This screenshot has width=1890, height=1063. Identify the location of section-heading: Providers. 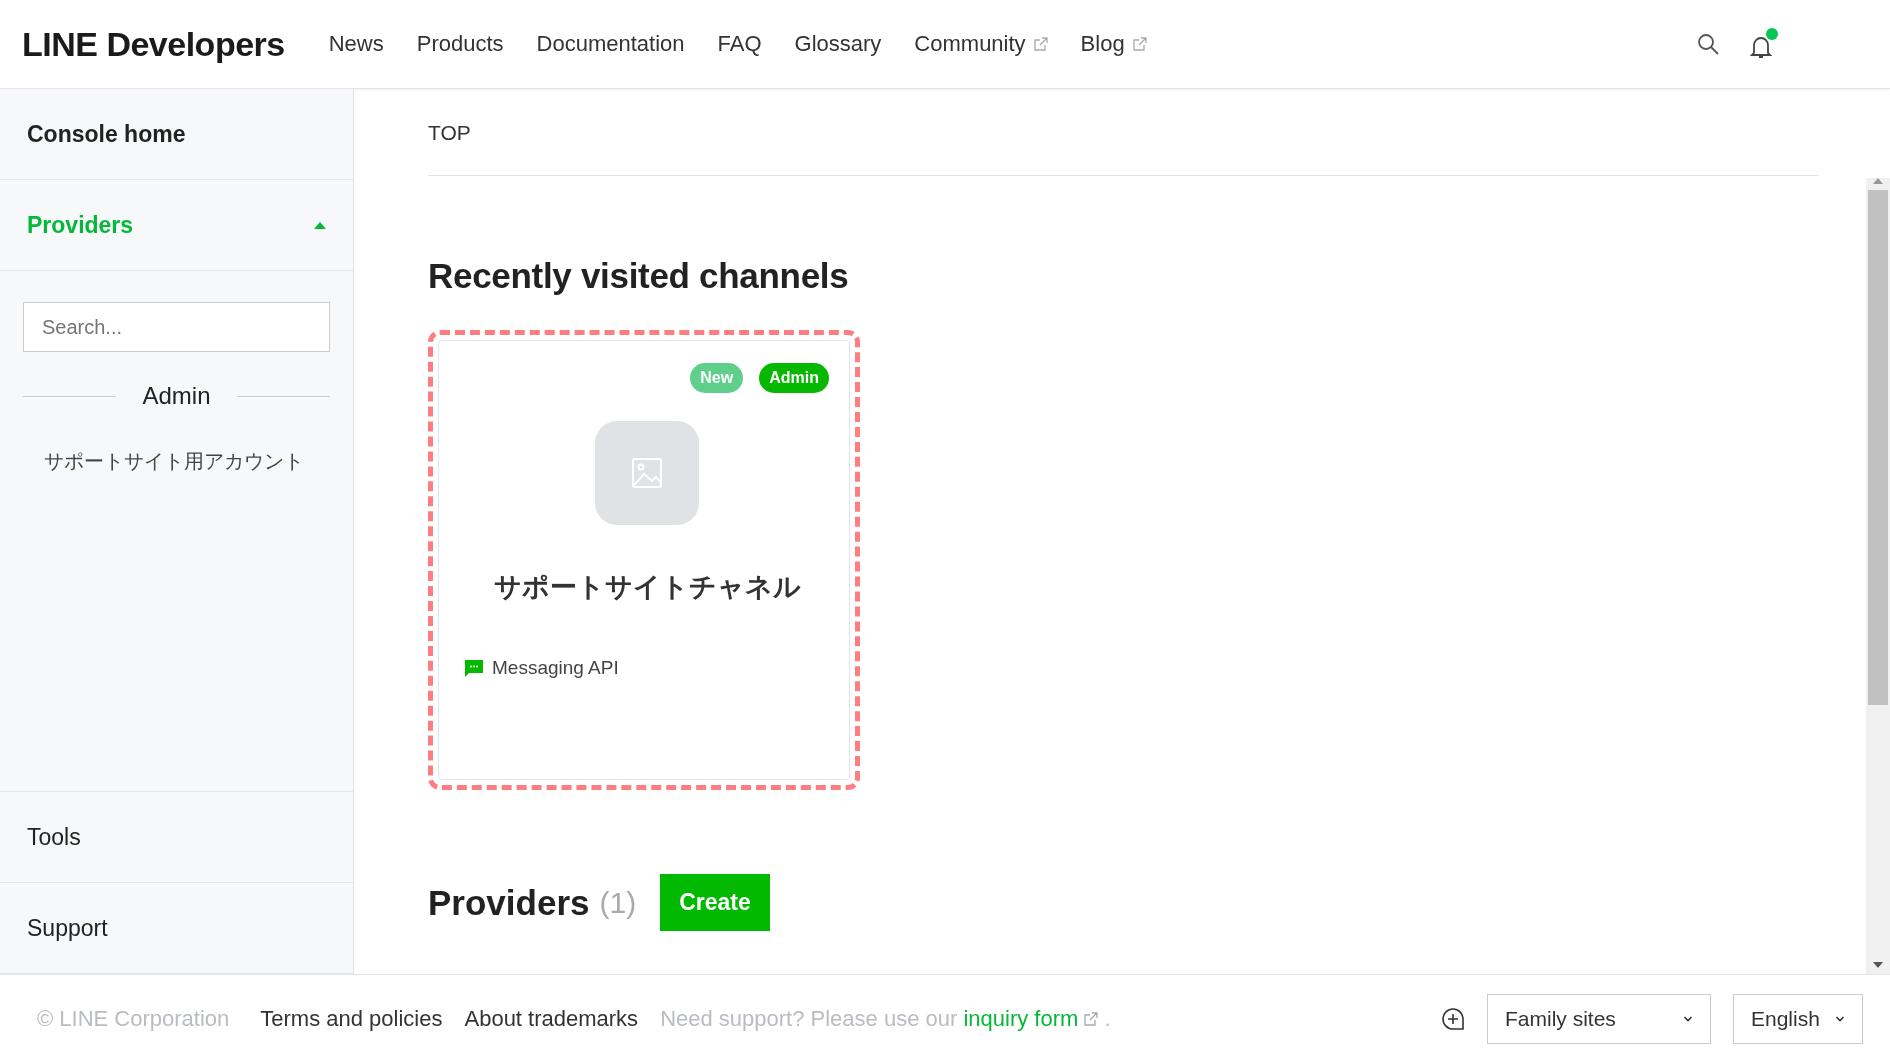
(509, 902).